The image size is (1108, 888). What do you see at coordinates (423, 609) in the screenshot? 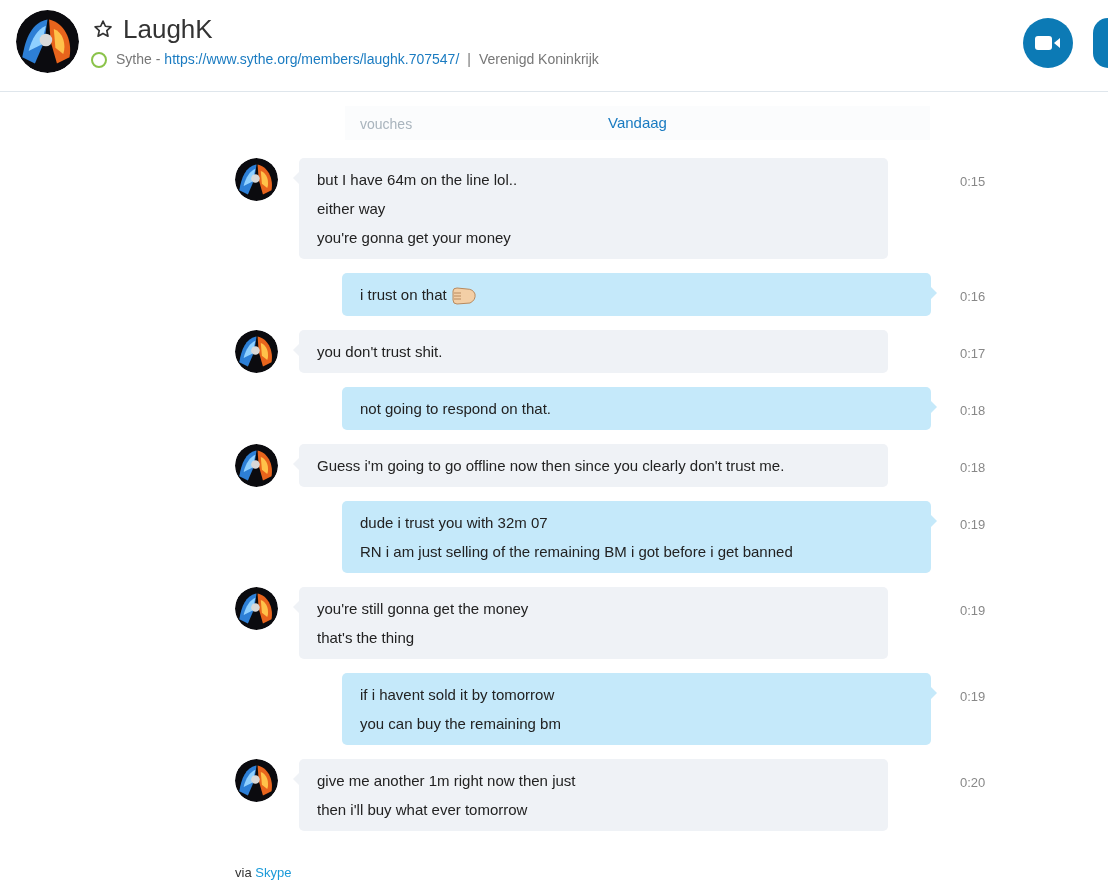
I see `message-text: you're still gonna get the money` at bounding box center [423, 609].